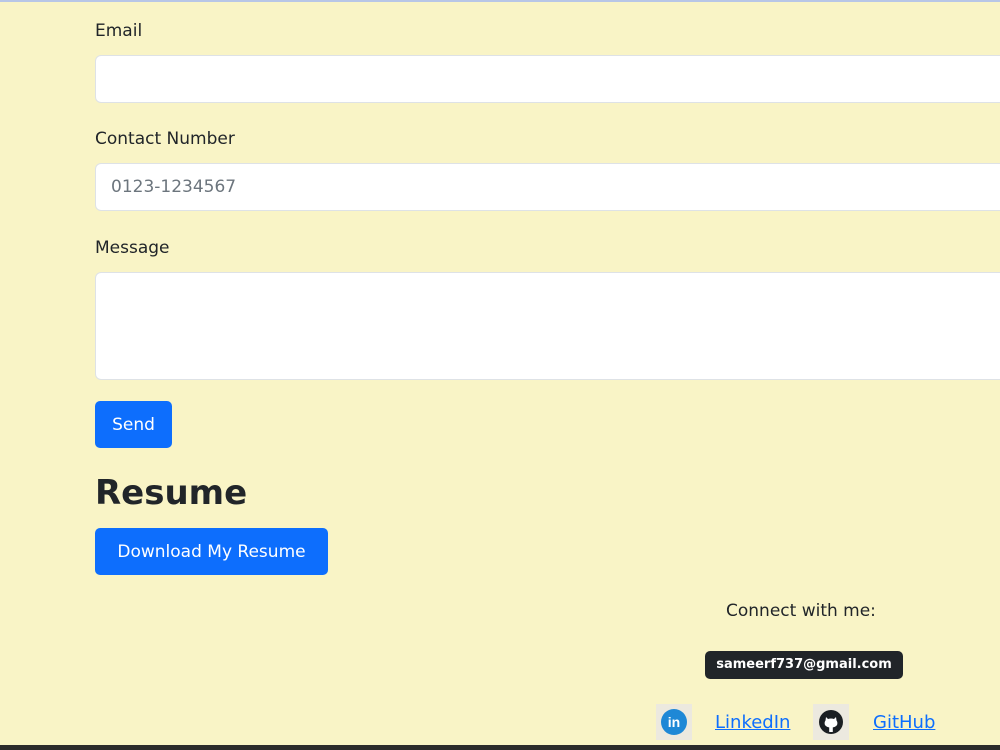  Describe the element at coordinates (133, 424) in the screenshot. I see `send-button: Send` at that location.